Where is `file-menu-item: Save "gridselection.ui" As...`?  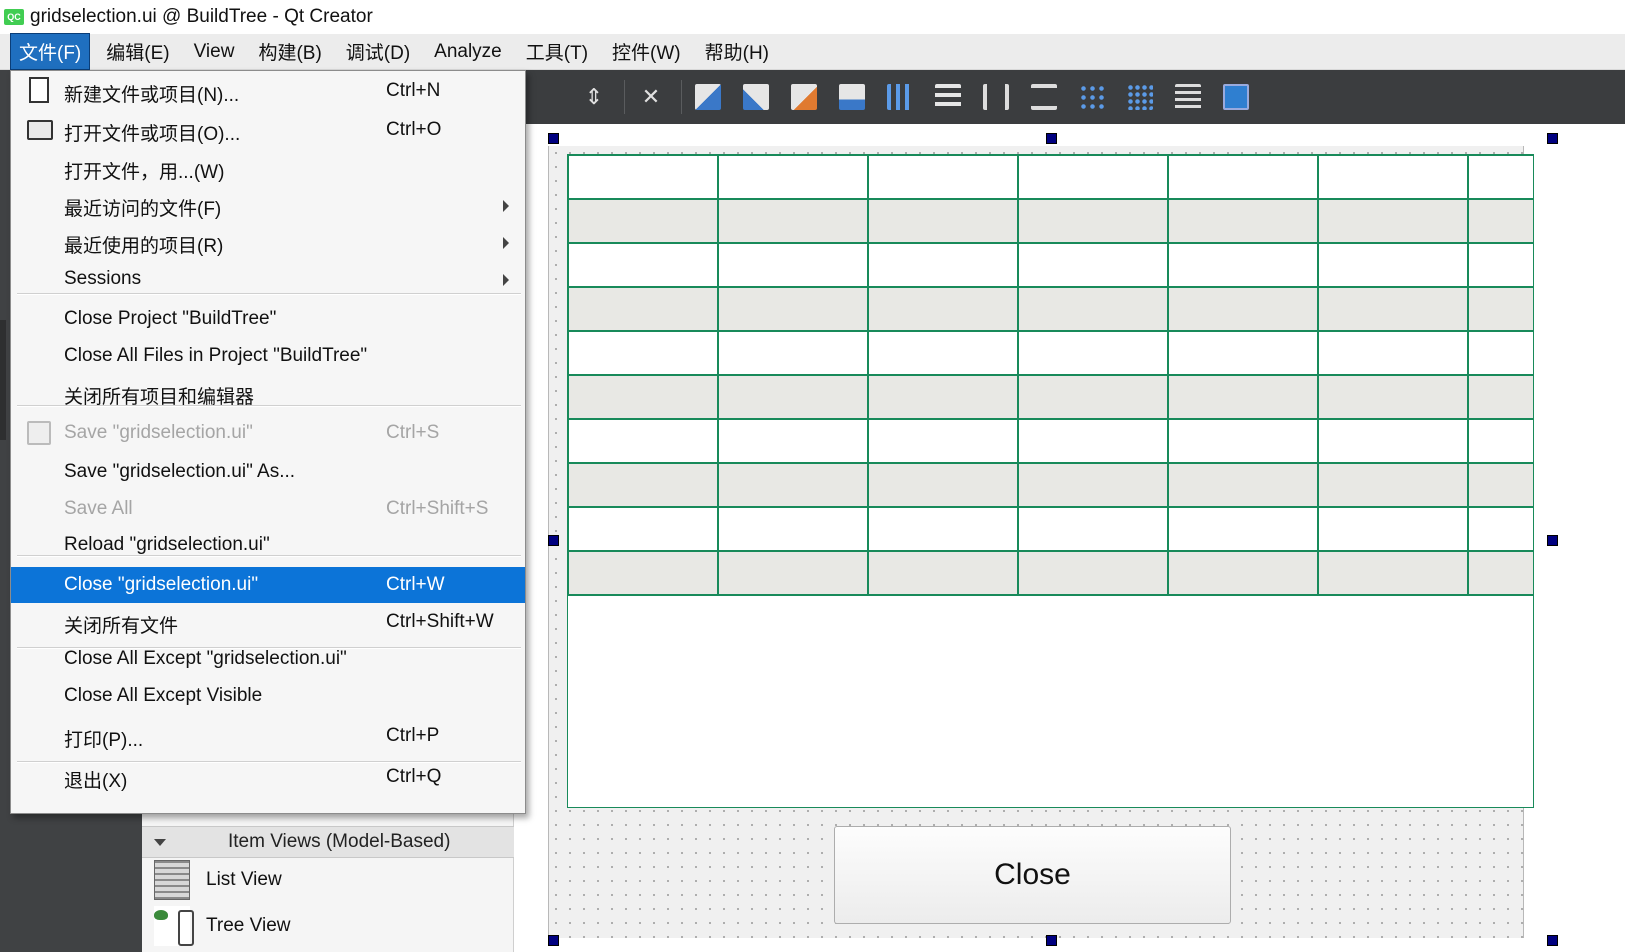 file-menu-item: Save "gridselection.ui" As... is located at coordinates (268, 472).